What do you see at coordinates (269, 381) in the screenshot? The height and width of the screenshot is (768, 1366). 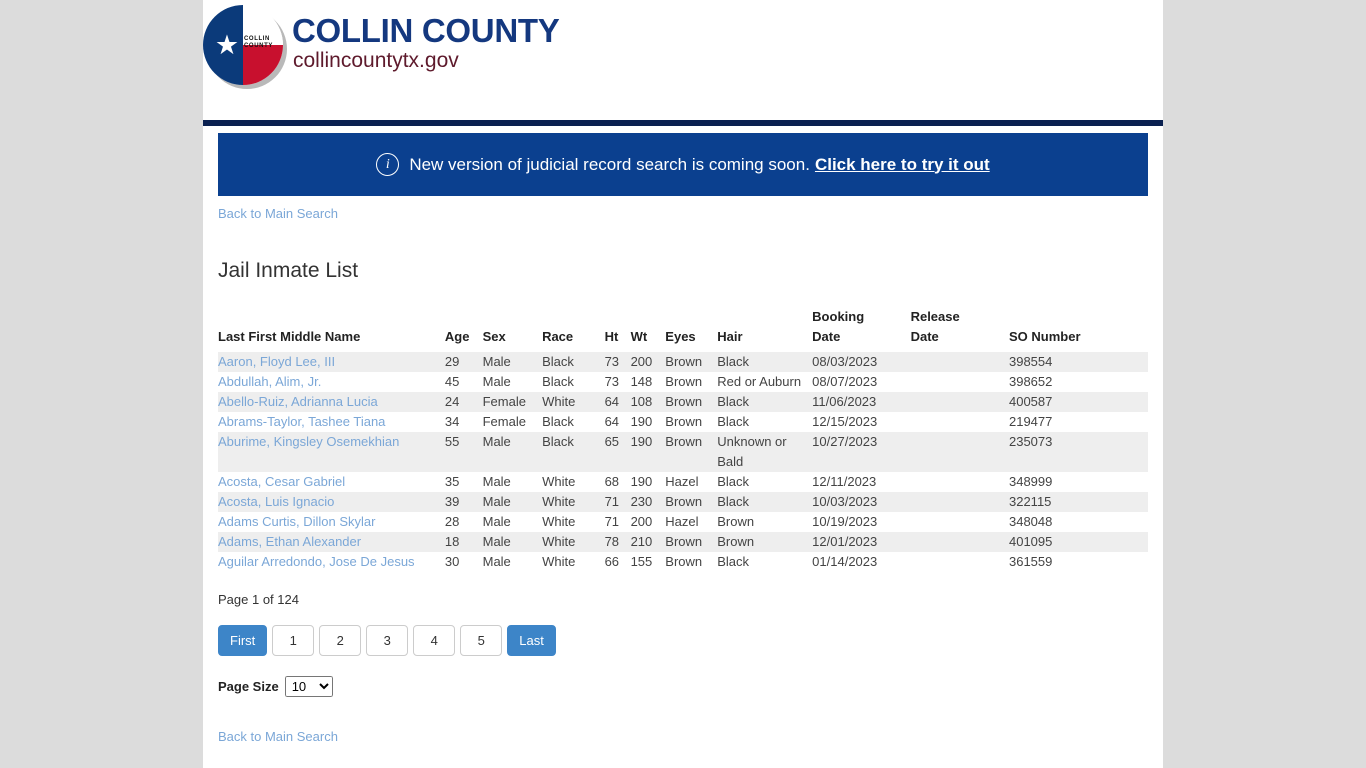 I see `inmate-name-link: Abdullah, Alim, Jr.` at bounding box center [269, 381].